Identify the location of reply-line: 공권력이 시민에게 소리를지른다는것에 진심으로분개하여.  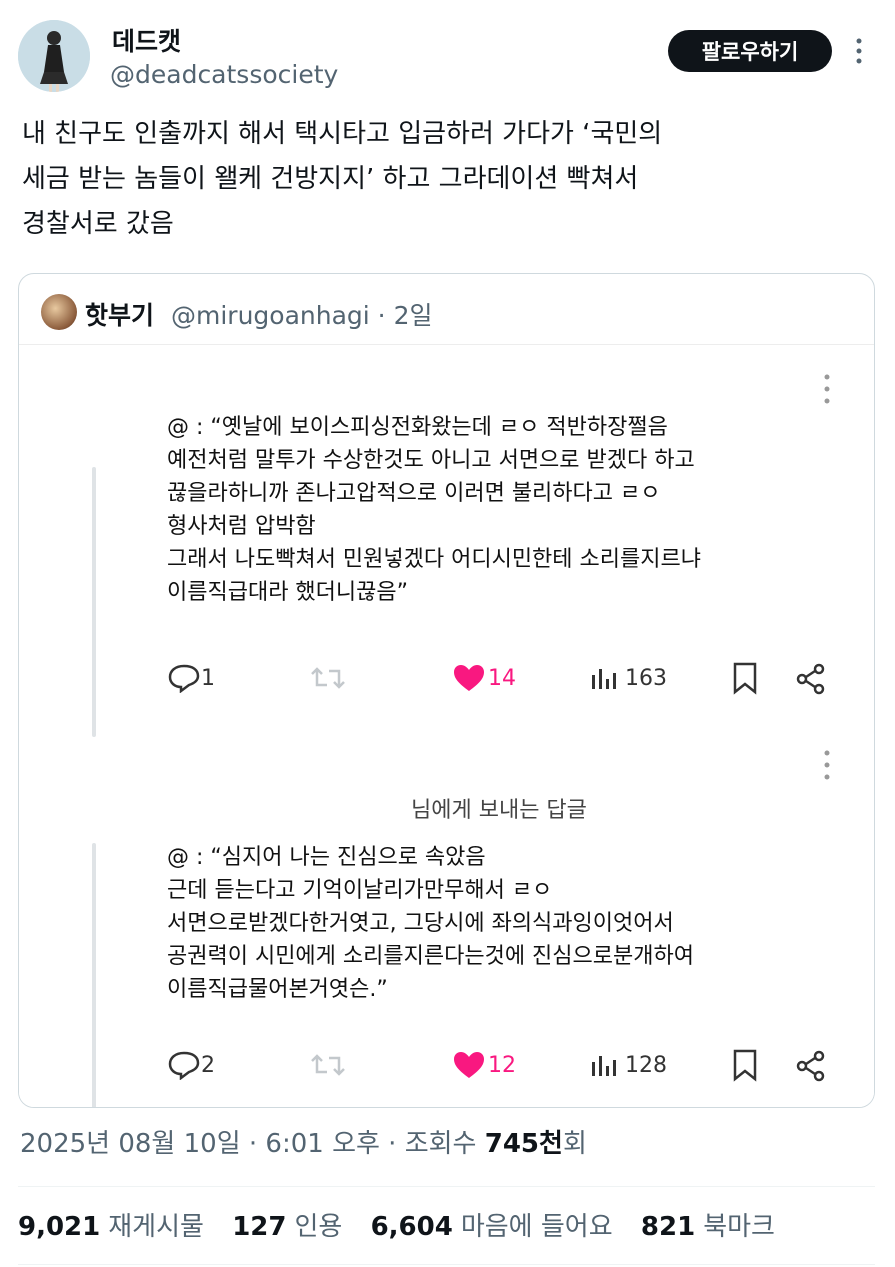
(430, 956).